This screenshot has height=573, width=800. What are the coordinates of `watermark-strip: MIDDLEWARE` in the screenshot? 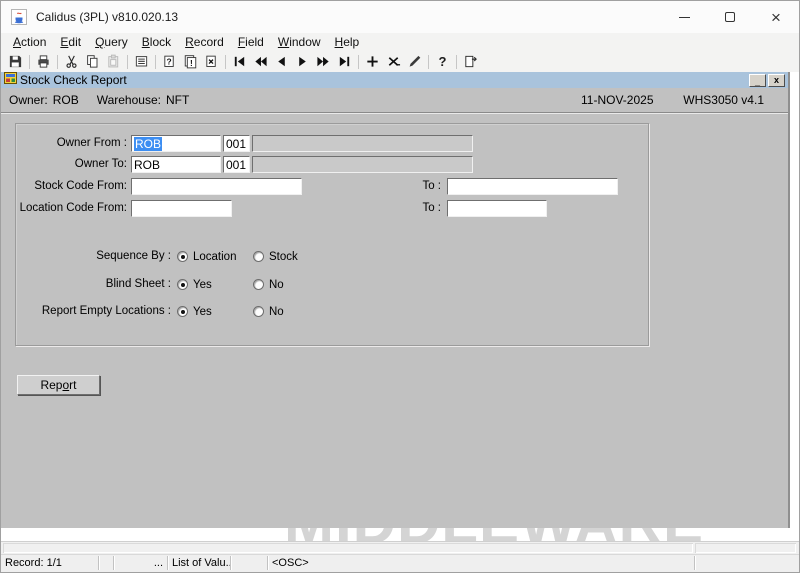 It's located at (400, 534).